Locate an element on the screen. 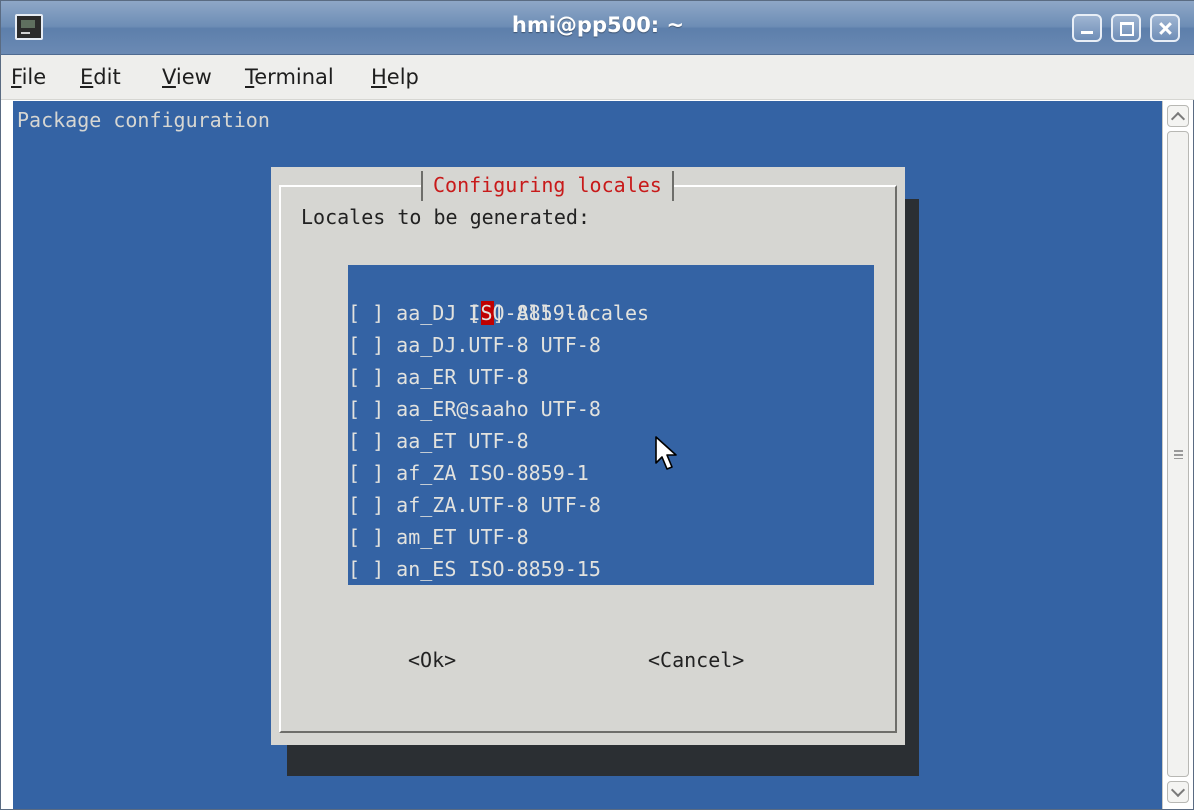 The height and width of the screenshot is (810, 1194). locale-label: af_ZA ISO-8859-1 is located at coordinates (492, 473).